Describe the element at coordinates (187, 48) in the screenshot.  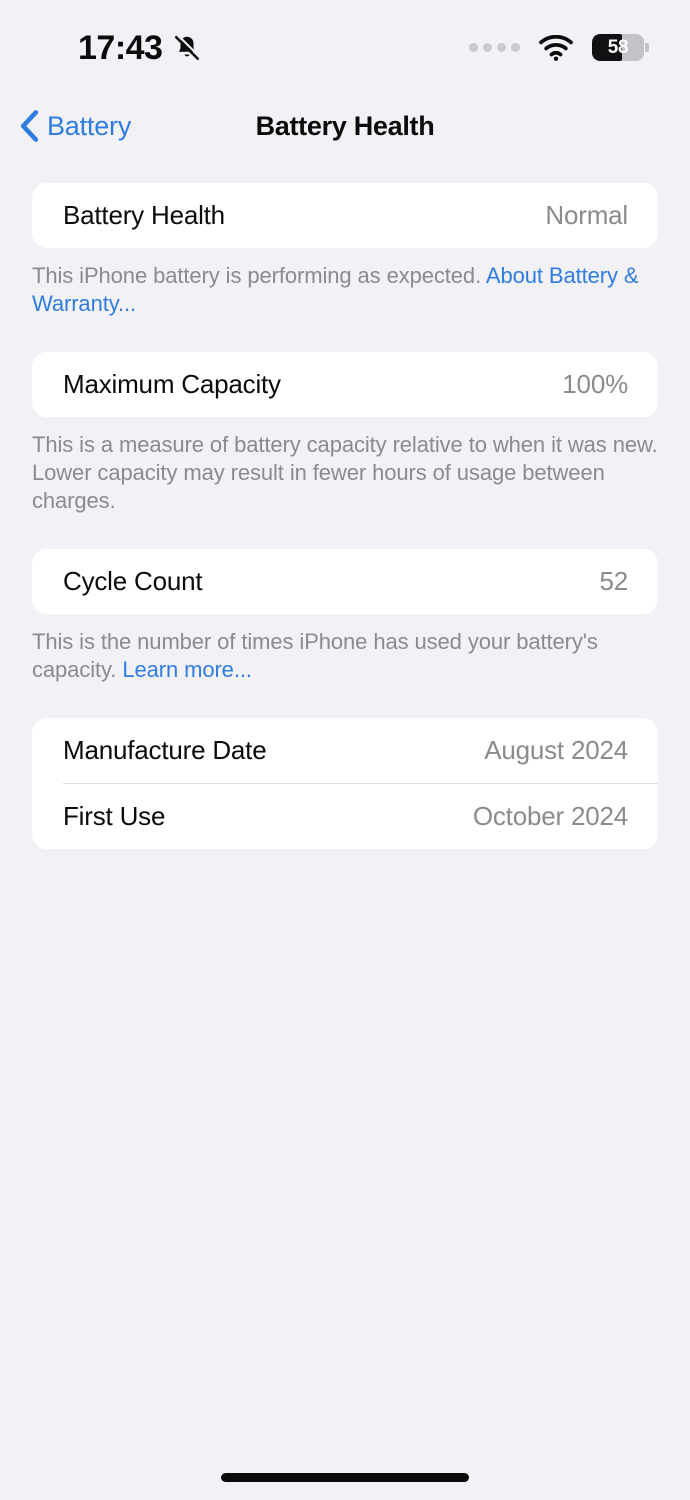
I see `bell-slash-icon` at that location.